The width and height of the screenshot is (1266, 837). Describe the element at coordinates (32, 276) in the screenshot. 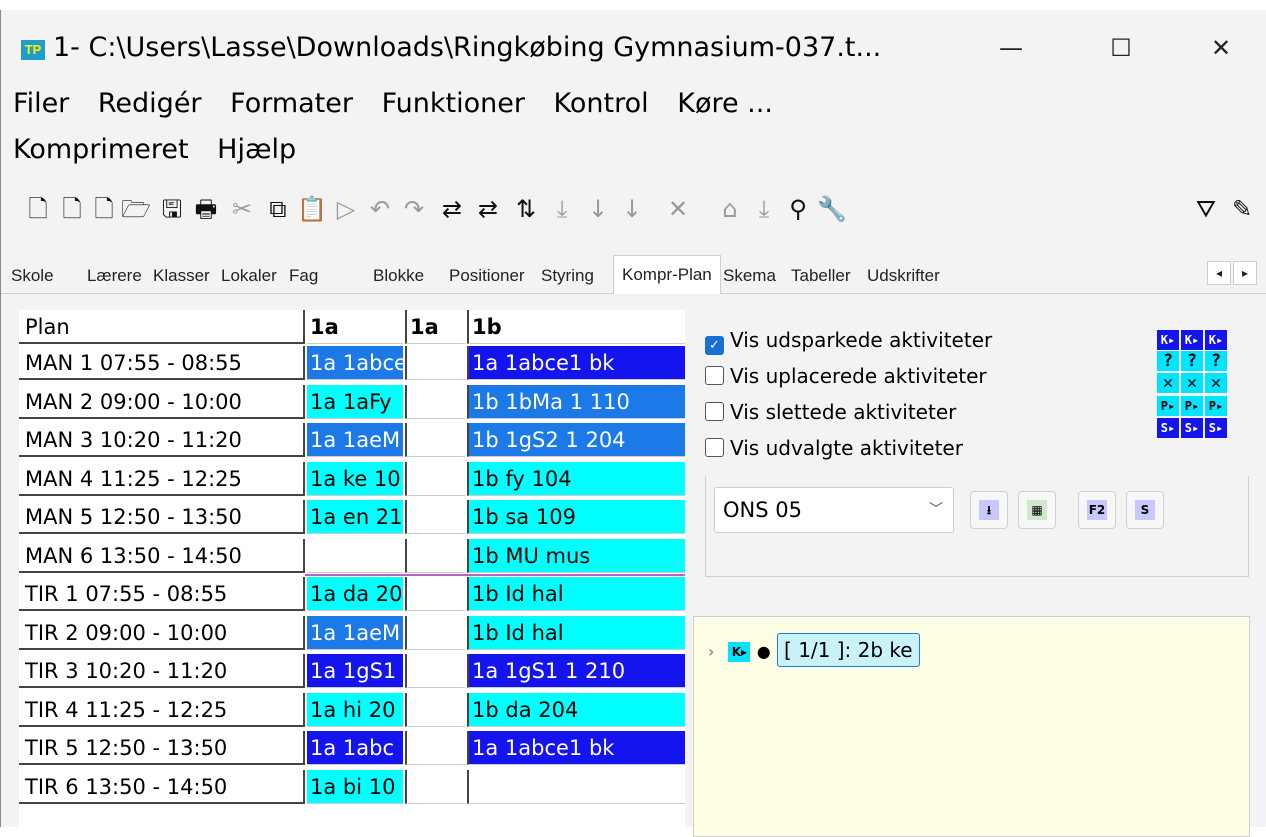

I see `tab-skole: Skole` at that location.